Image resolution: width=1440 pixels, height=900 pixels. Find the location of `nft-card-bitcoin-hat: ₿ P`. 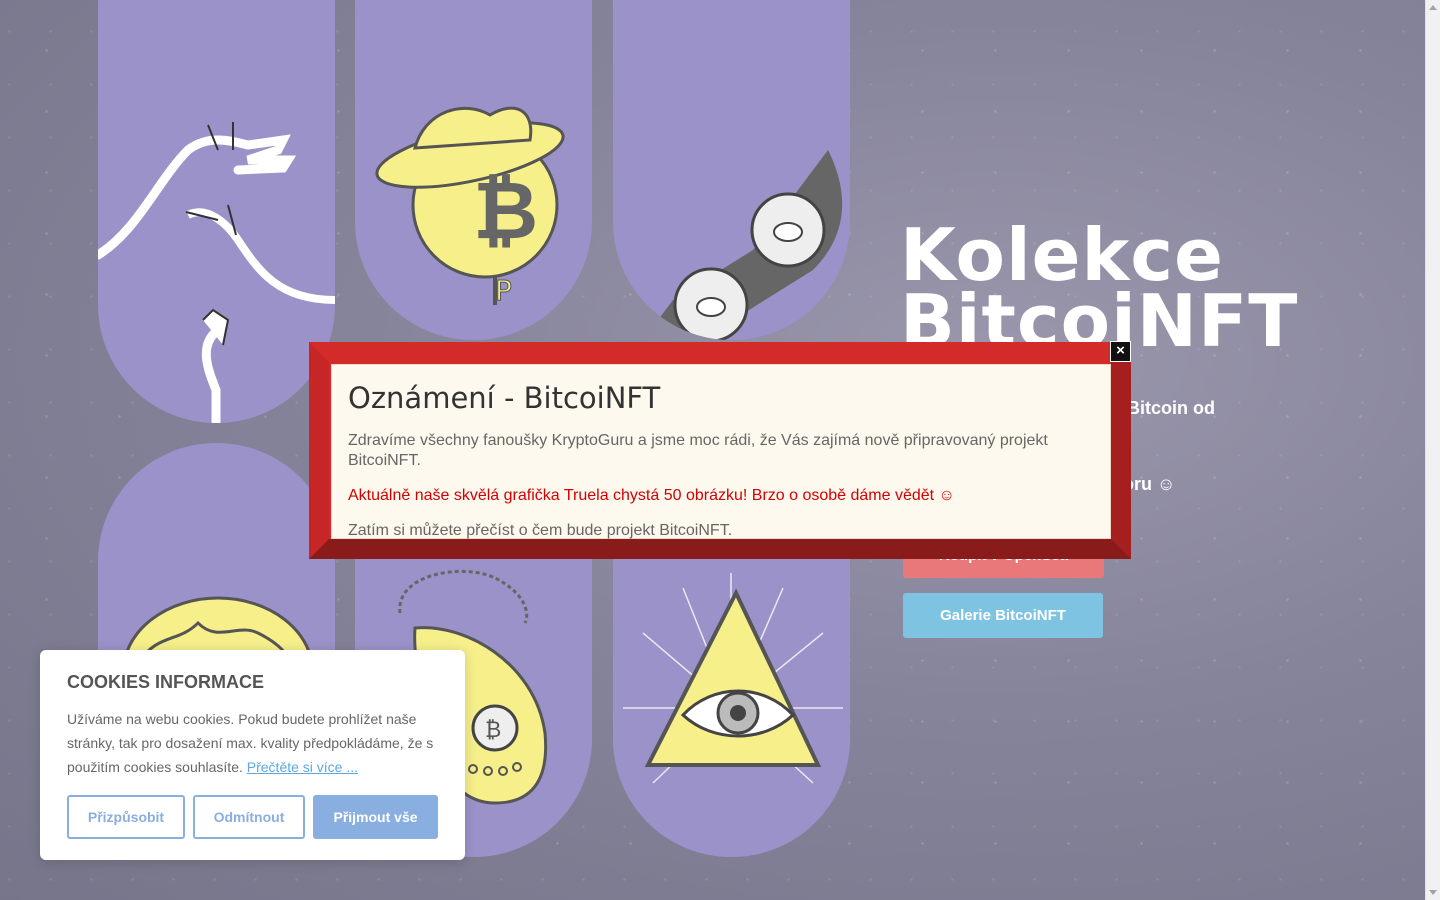

nft-card-bitcoin-hat: ₿ P is located at coordinates (473, 170).